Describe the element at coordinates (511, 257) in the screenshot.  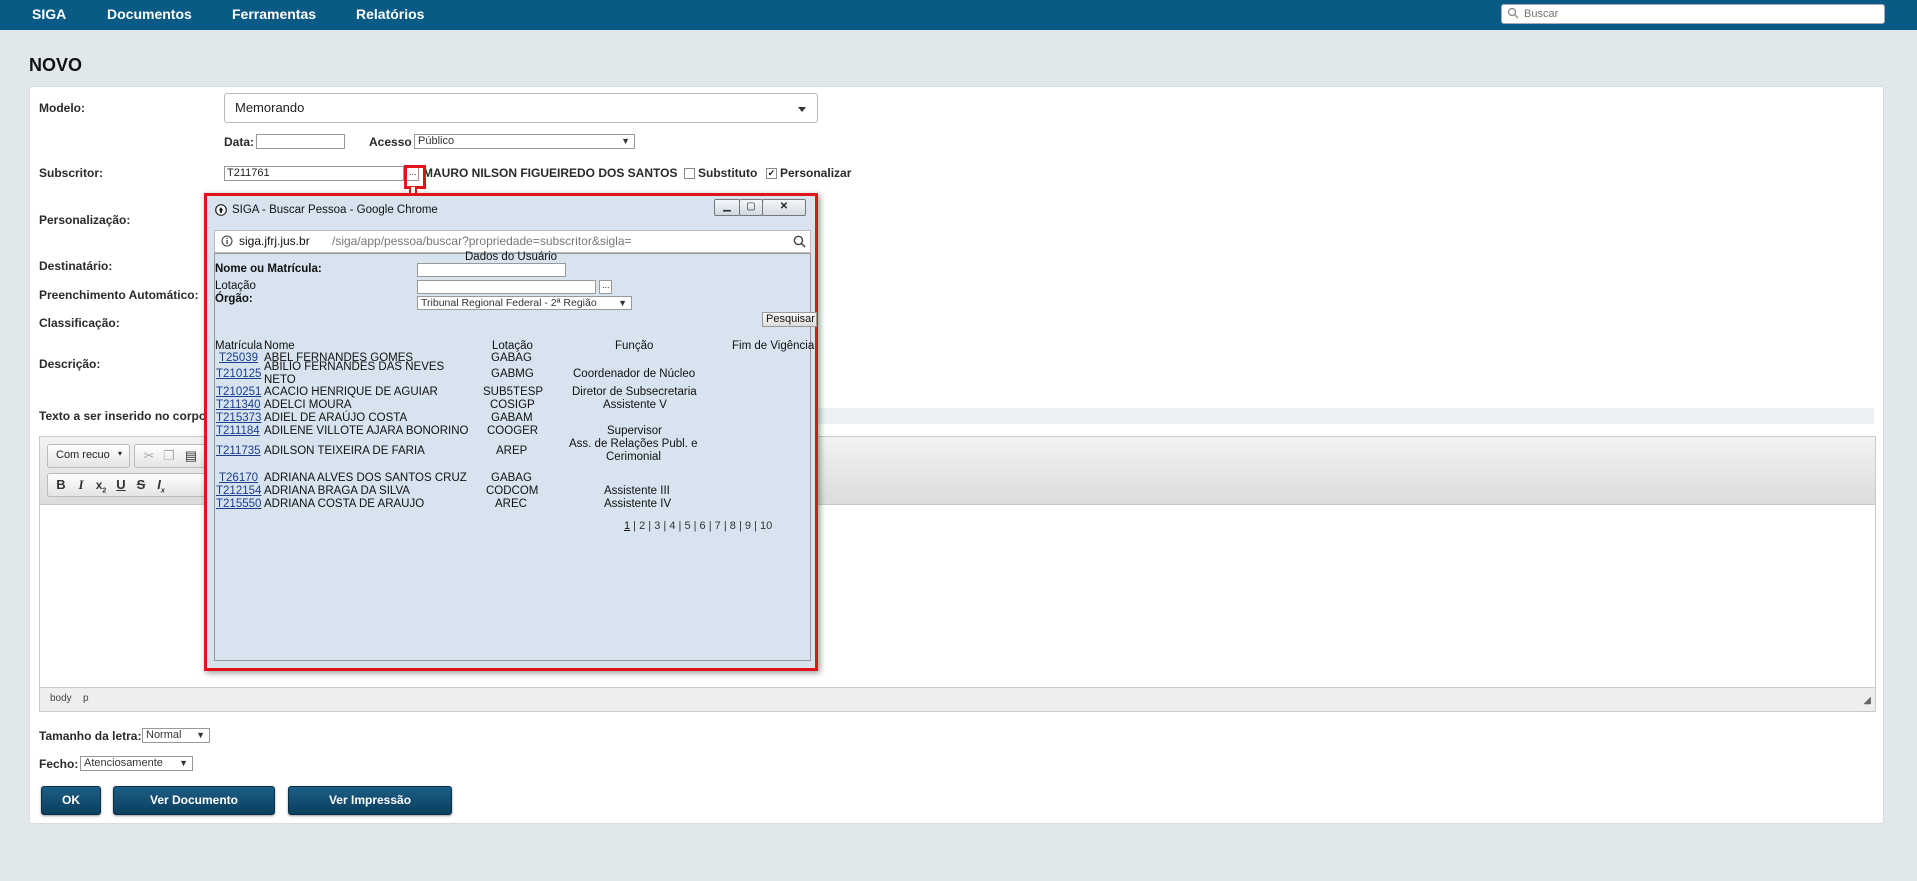
I see `section-title: Dados do Usuário` at that location.